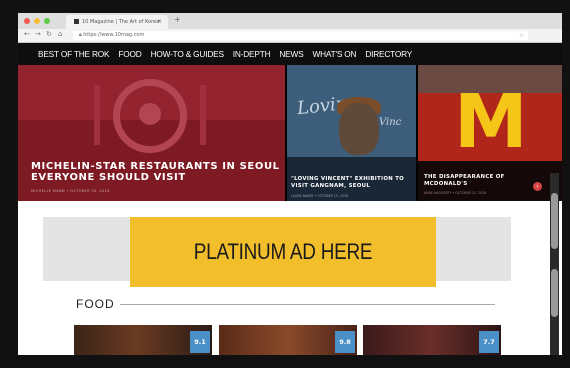 This screenshot has height=368, width=570. What do you see at coordinates (70, 191) in the screenshot?
I see `featured-article-meta: MICHELLE MANN • OCTOBER 24, 2018` at bounding box center [70, 191].